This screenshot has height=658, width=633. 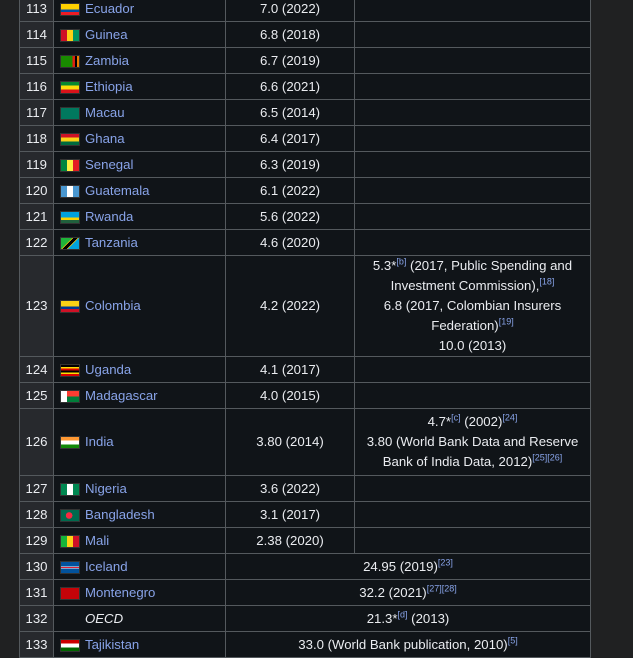 I want to click on value-cell: 4.0 (2015), so click(x=290, y=395).